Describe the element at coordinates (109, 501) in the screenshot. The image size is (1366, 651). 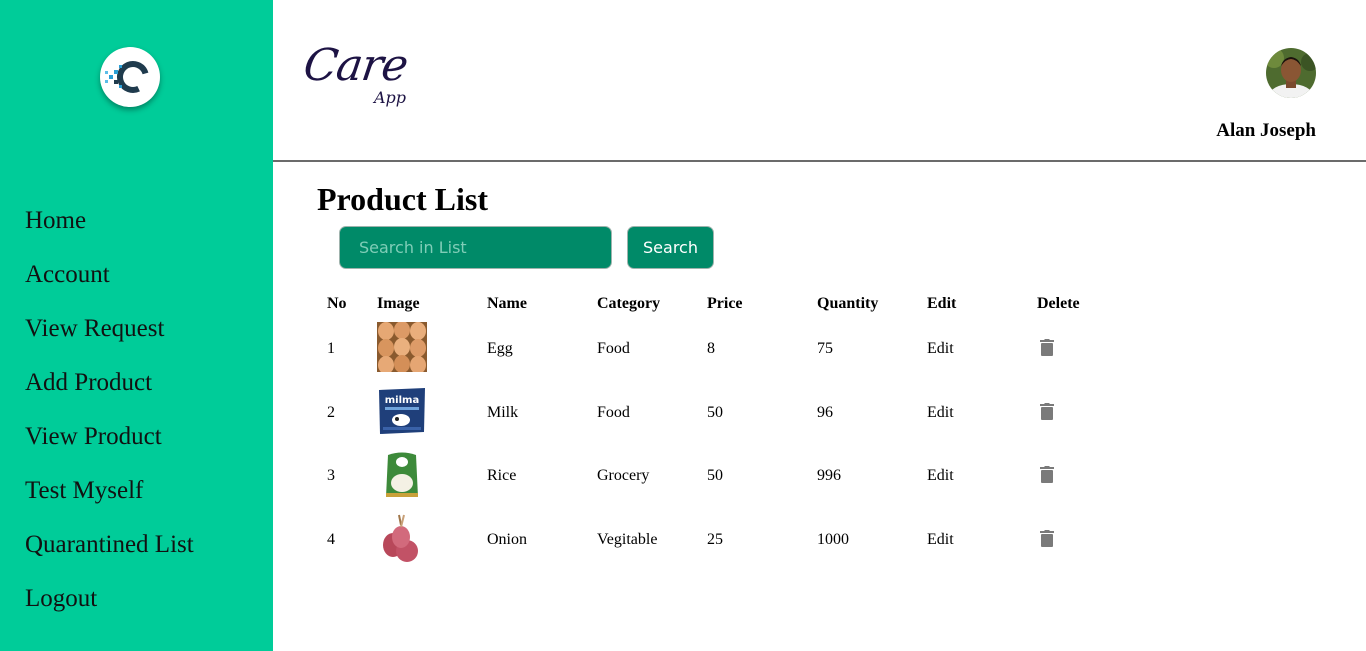
I see `sidebar-item-test-myself: Test Myself` at that location.